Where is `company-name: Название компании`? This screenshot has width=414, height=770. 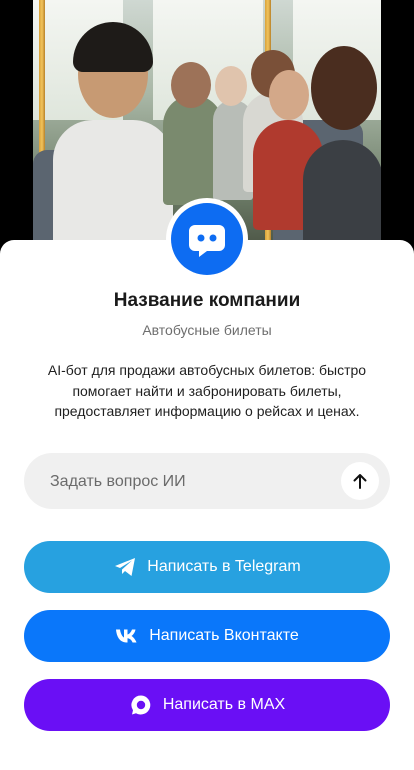 company-name: Название компании is located at coordinates (207, 300).